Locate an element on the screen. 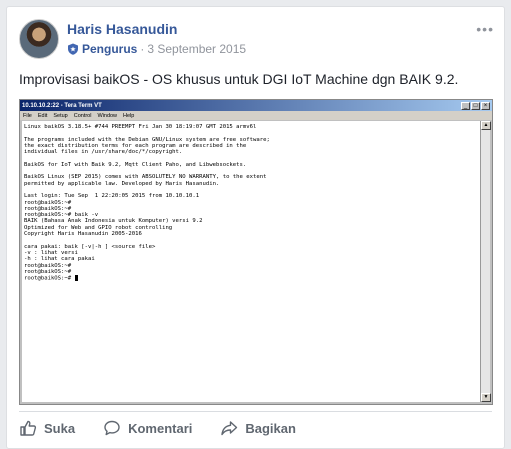 This screenshot has width=511, height=449. post-meta: Pengurus · 3 September 2015 is located at coordinates (156, 49).